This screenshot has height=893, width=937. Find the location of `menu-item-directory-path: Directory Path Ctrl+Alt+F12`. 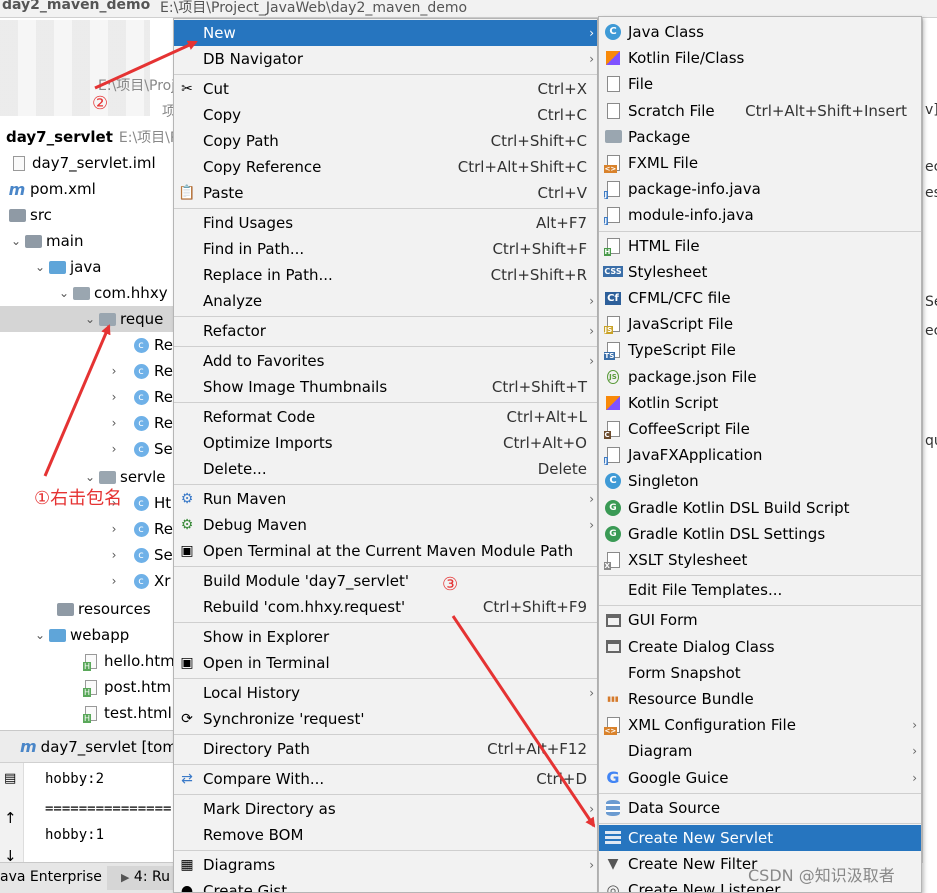

menu-item-directory-path: Directory Path Ctrl+Alt+F12 is located at coordinates (385, 749).